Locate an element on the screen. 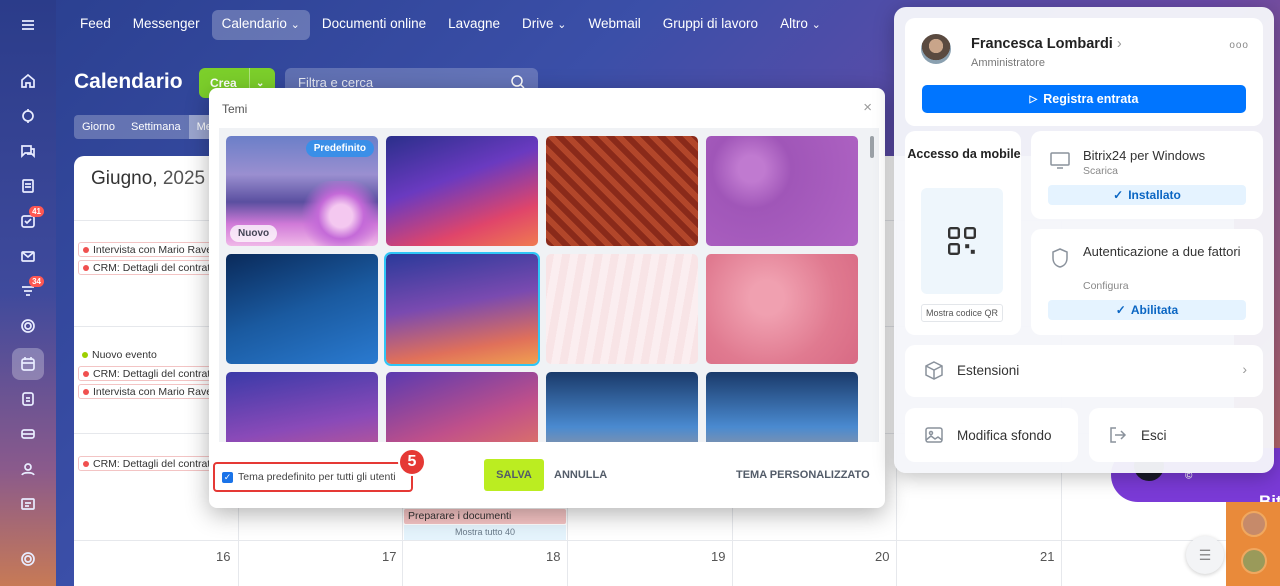 Image resolution: width=1280 pixels, height=586 pixels. more-icon: ooo is located at coordinates (1239, 45).